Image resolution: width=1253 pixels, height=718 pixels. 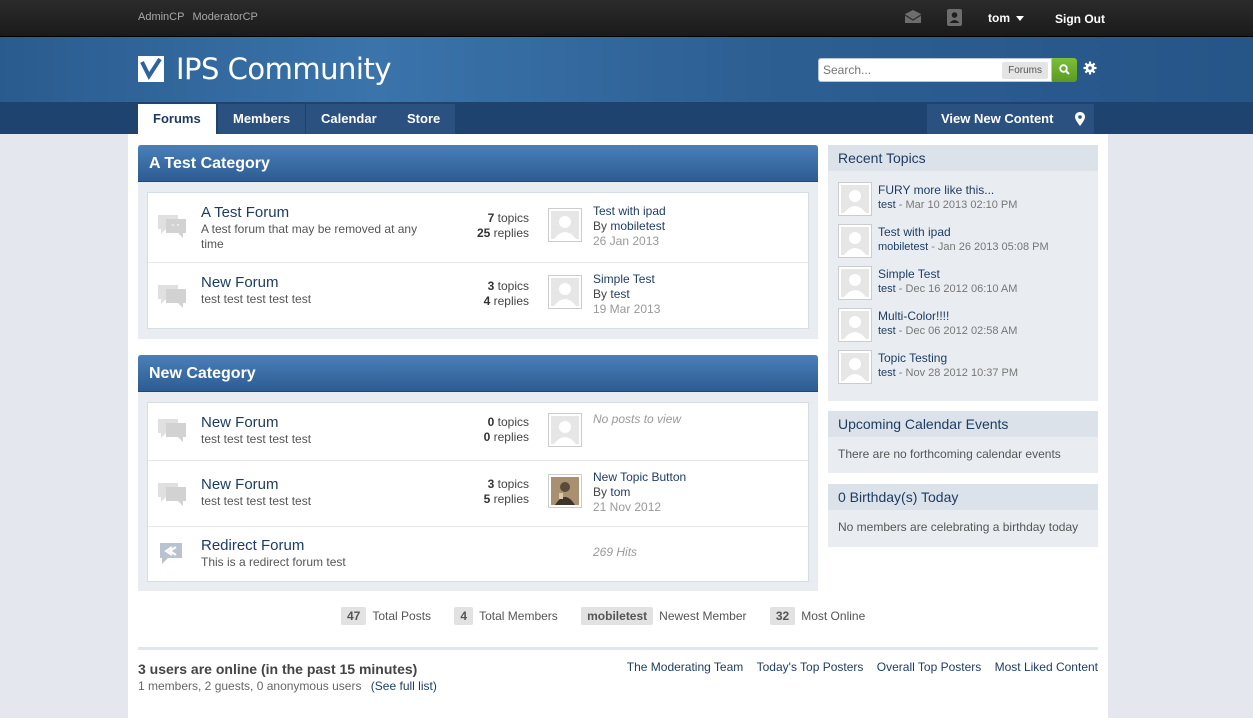 I want to click on search-button, so click(x=1064, y=70).